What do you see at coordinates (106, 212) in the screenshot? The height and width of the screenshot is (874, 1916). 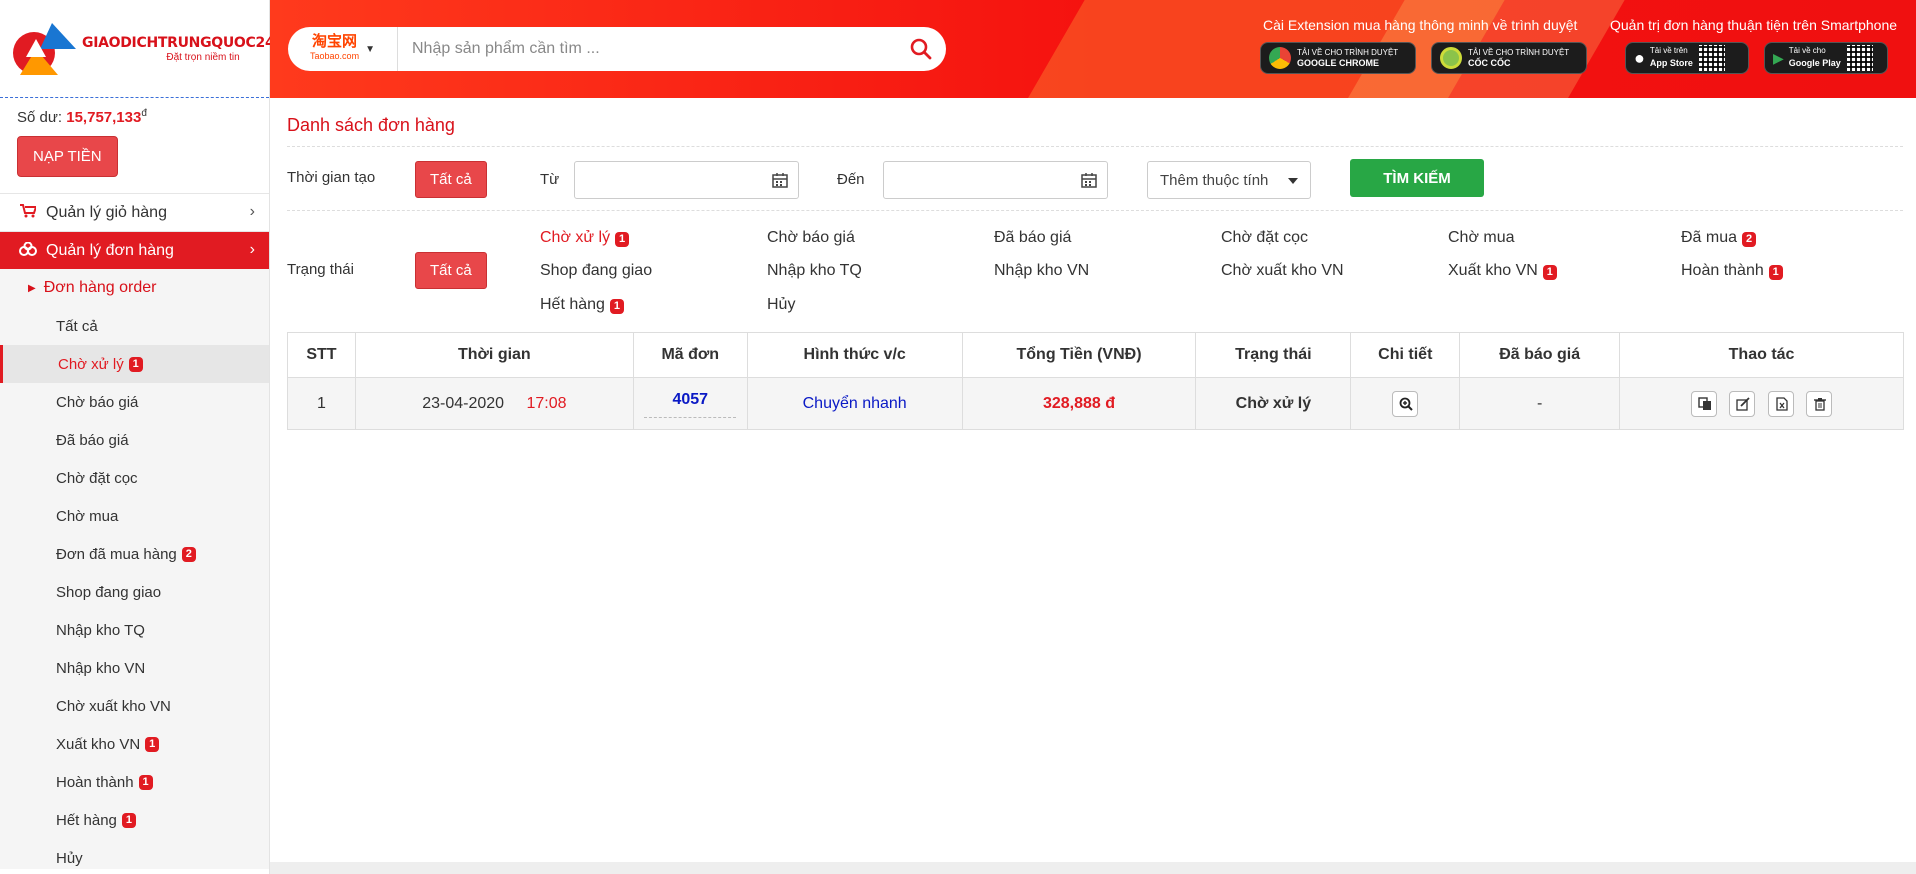 I see `menu-cart-label: Quản lý giỏ hàng` at bounding box center [106, 212].